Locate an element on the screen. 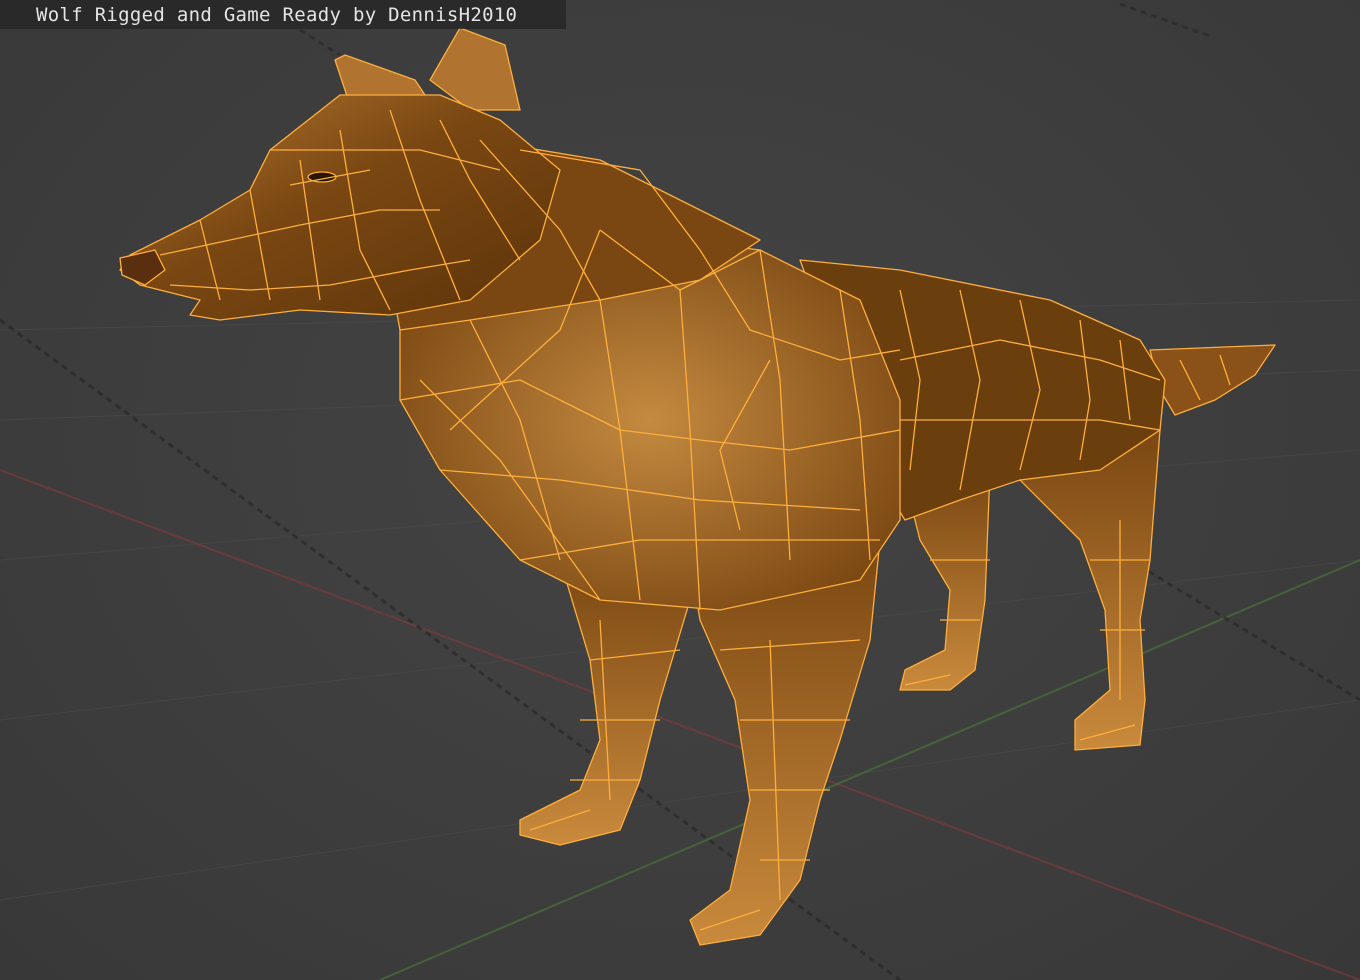  grid-dashed-line-right is located at coordinates (1244, 630).